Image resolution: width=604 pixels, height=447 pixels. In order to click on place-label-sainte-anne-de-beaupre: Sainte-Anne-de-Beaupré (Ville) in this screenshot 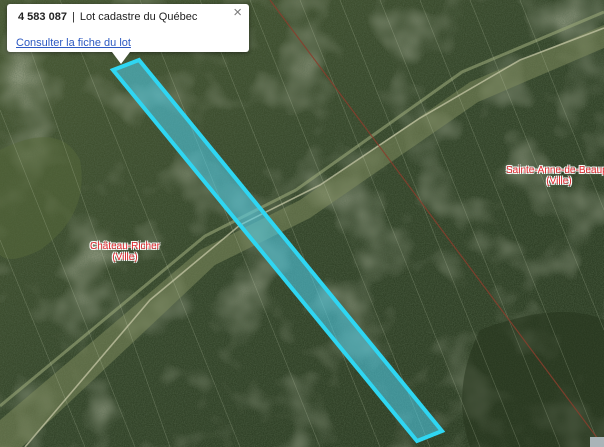, I will do `click(555, 176)`.